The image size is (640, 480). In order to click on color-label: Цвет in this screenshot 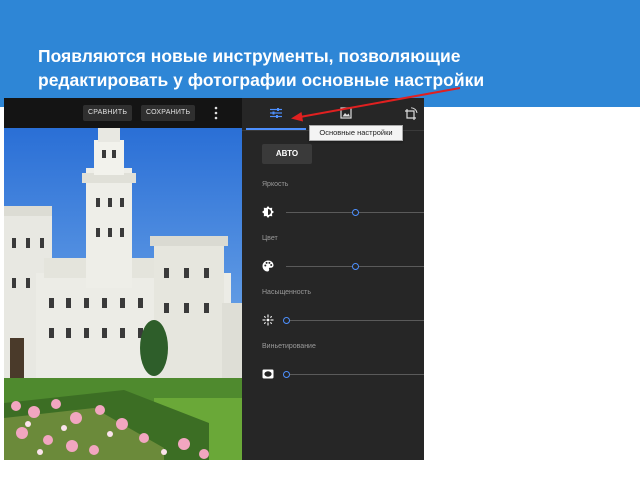, I will do `click(270, 238)`.